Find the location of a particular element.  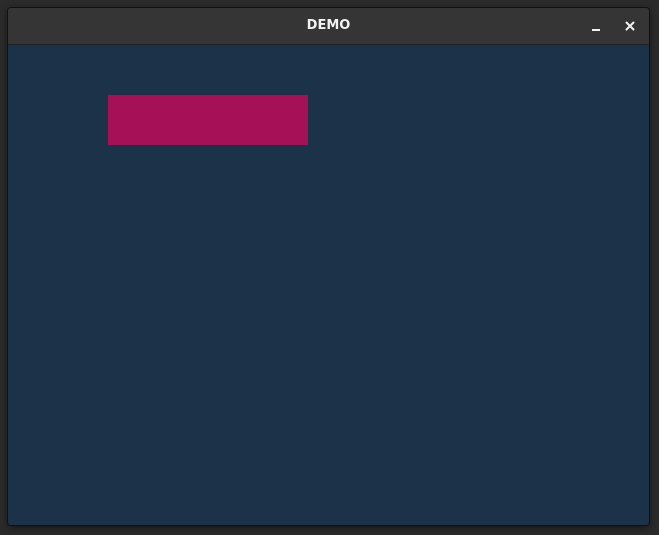

minimize-icon is located at coordinates (596, 30).